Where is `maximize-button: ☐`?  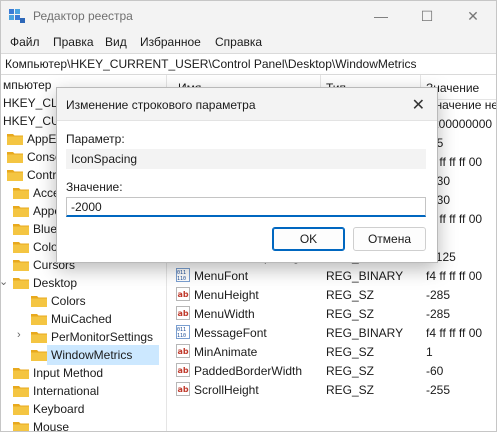
maximize-button: ☐ is located at coordinates (427, 16).